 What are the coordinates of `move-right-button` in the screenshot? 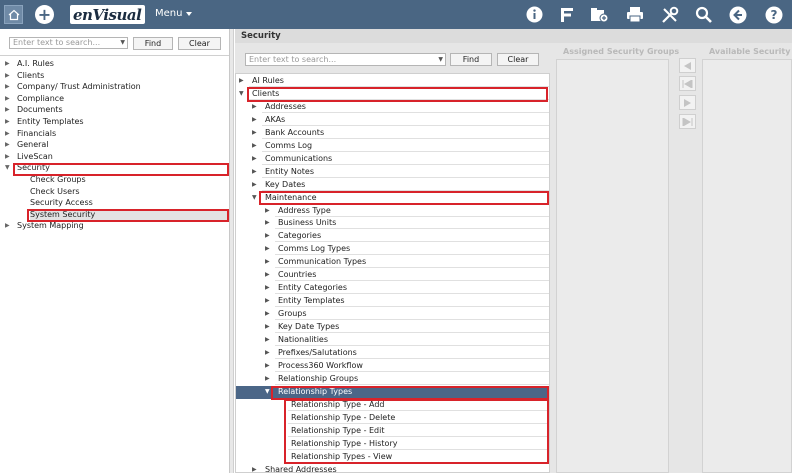 It's located at (687, 102).